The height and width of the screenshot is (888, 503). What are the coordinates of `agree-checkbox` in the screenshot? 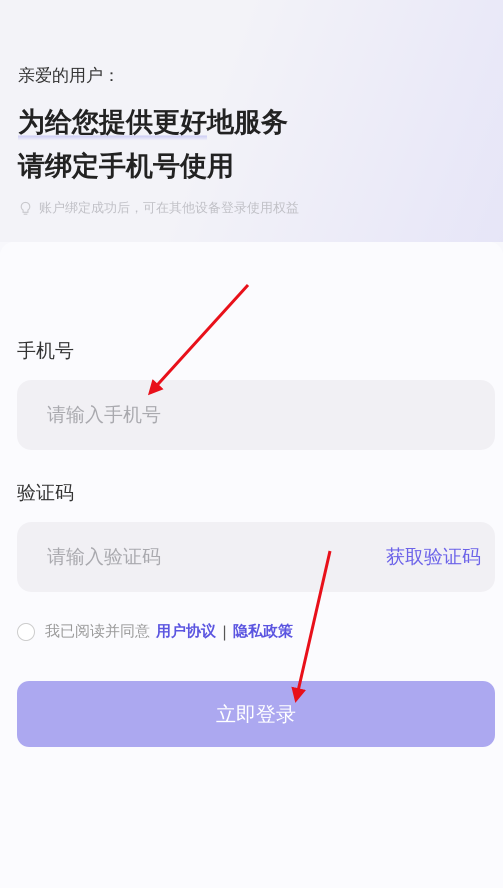 It's located at (26, 631).